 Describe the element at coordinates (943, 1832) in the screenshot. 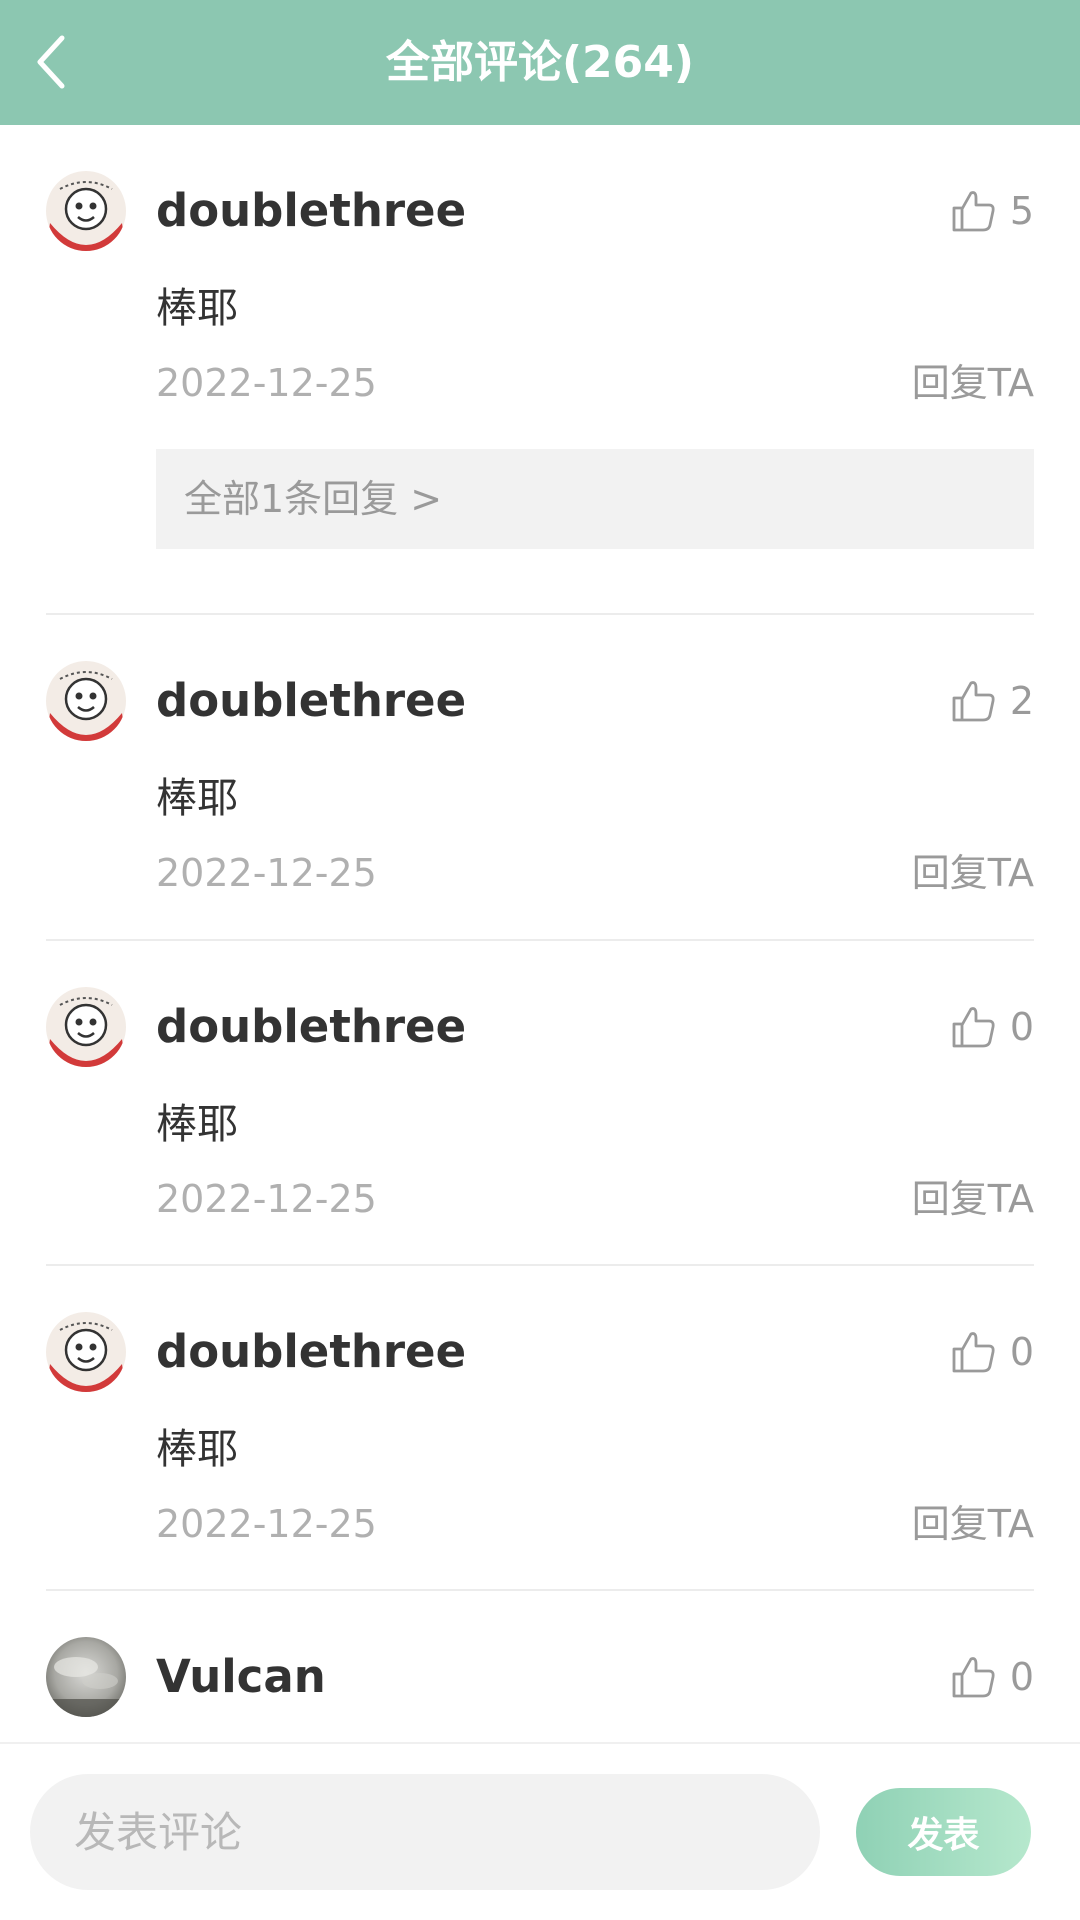

I see `send-button: 发表` at that location.